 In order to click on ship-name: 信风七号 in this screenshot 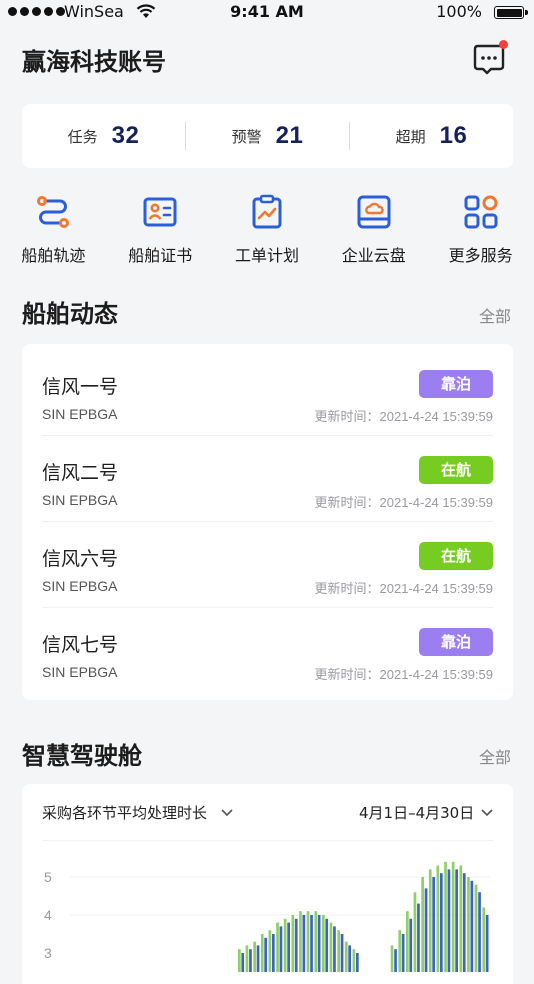, I will do `click(80, 645)`.